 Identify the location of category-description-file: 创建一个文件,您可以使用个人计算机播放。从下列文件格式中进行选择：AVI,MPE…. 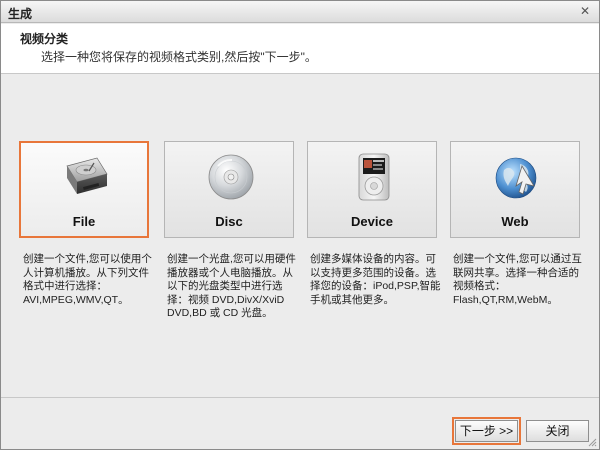
(87, 279).